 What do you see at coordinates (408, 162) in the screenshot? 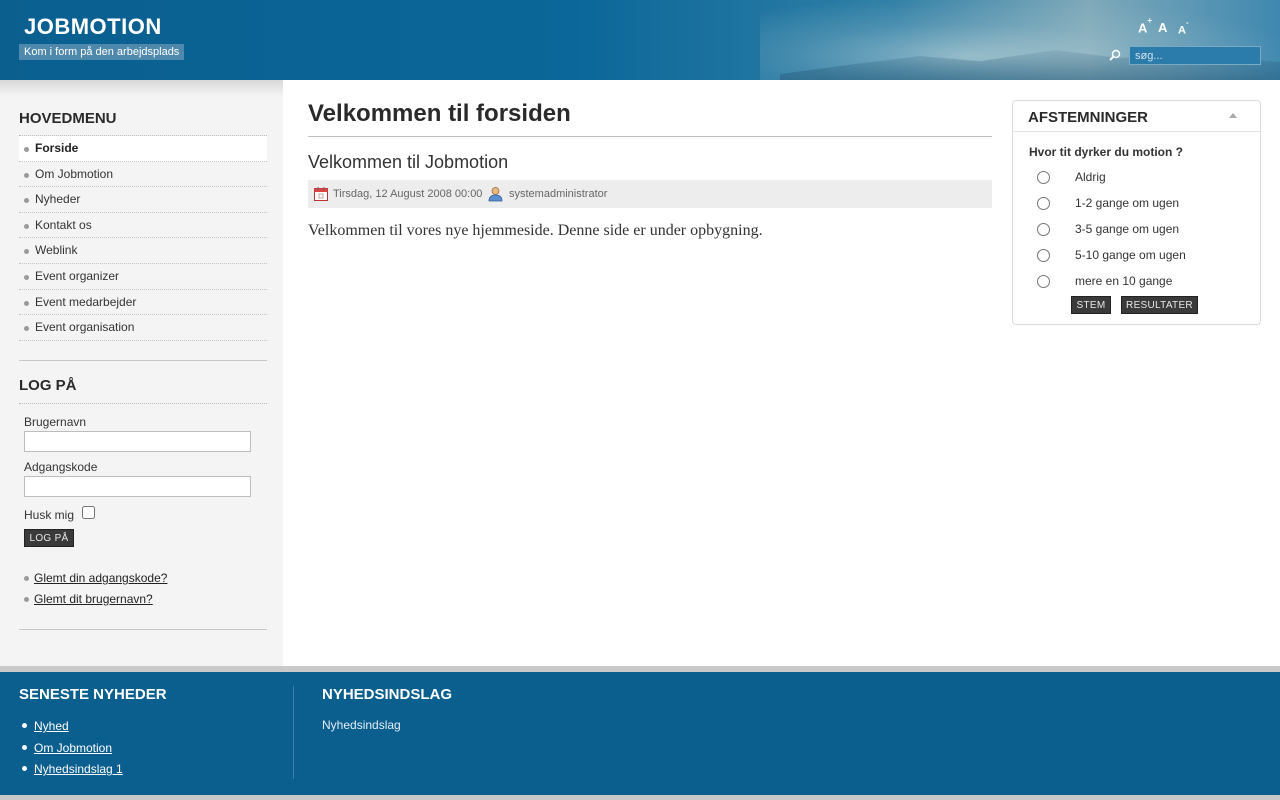
I see `article-title: Velkommen til Jobmotion` at bounding box center [408, 162].